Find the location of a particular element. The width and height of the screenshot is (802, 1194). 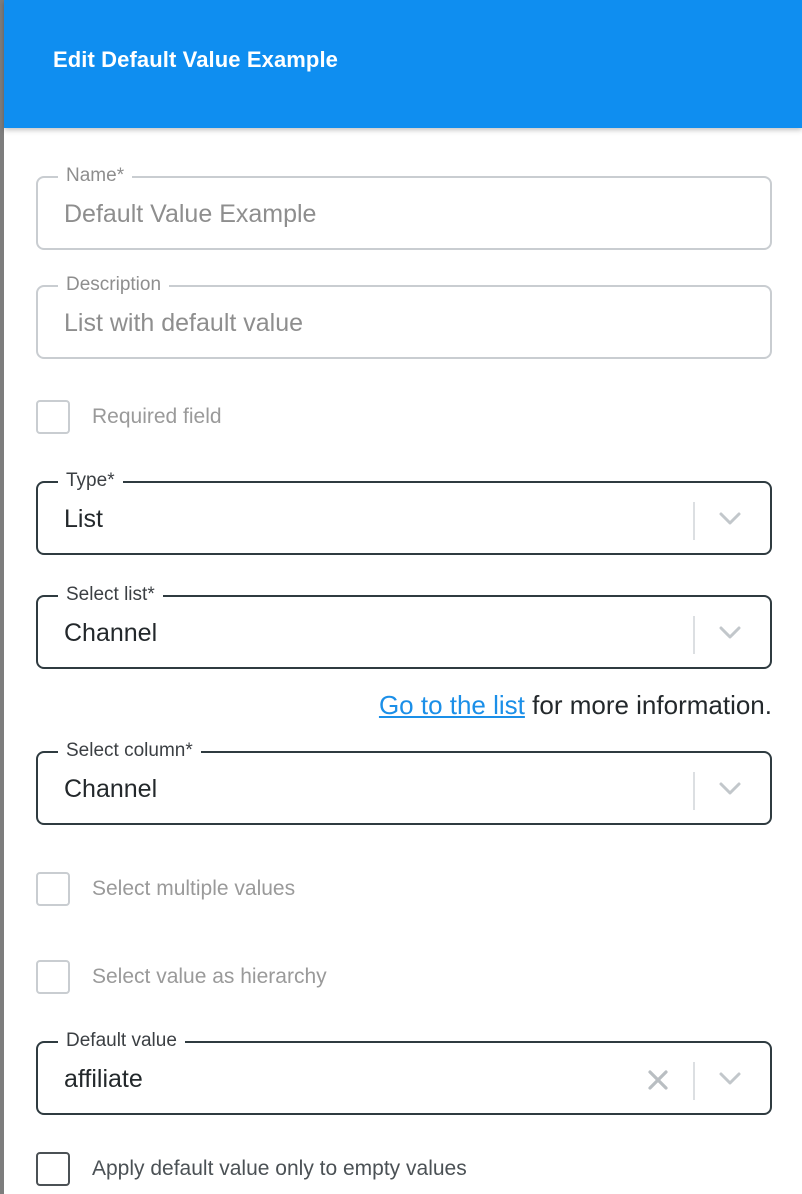

type-select-value: List is located at coordinates (83, 519).